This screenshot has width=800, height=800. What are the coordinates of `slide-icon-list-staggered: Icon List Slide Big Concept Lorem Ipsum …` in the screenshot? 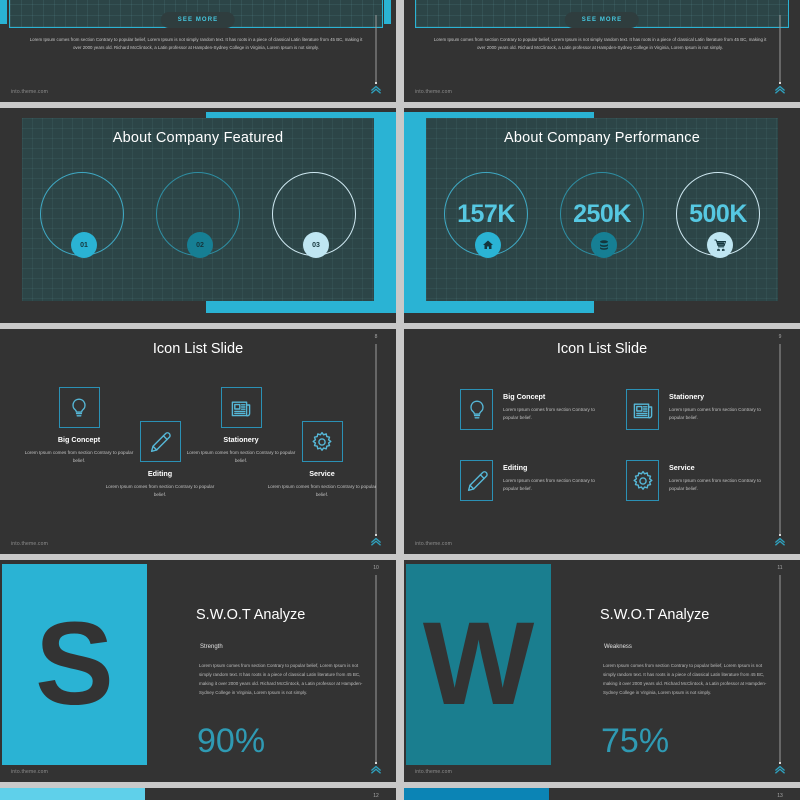 It's located at (198, 441).